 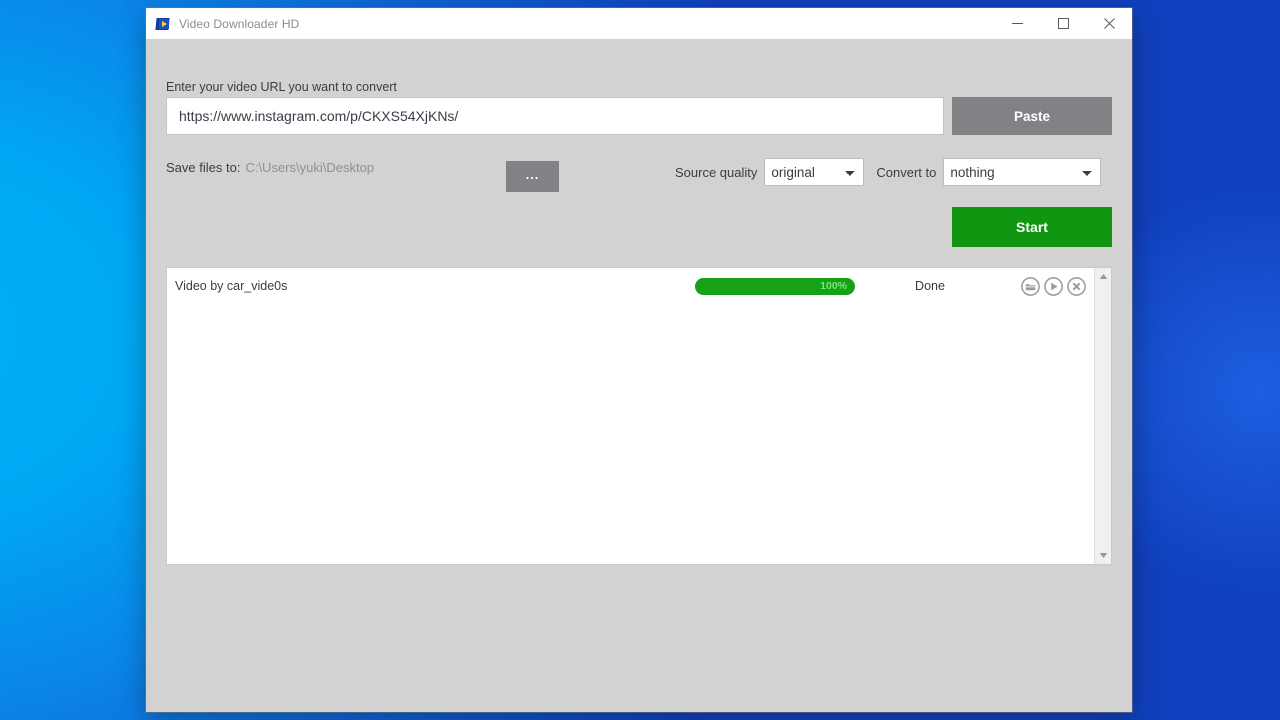 I want to click on window-controls, so click(x=1063, y=23).